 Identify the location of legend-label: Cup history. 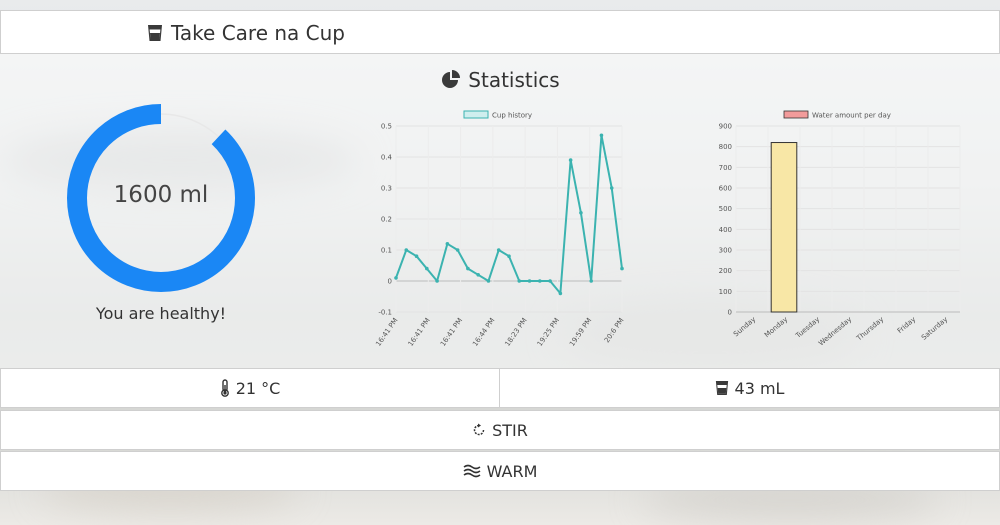
(512, 116).